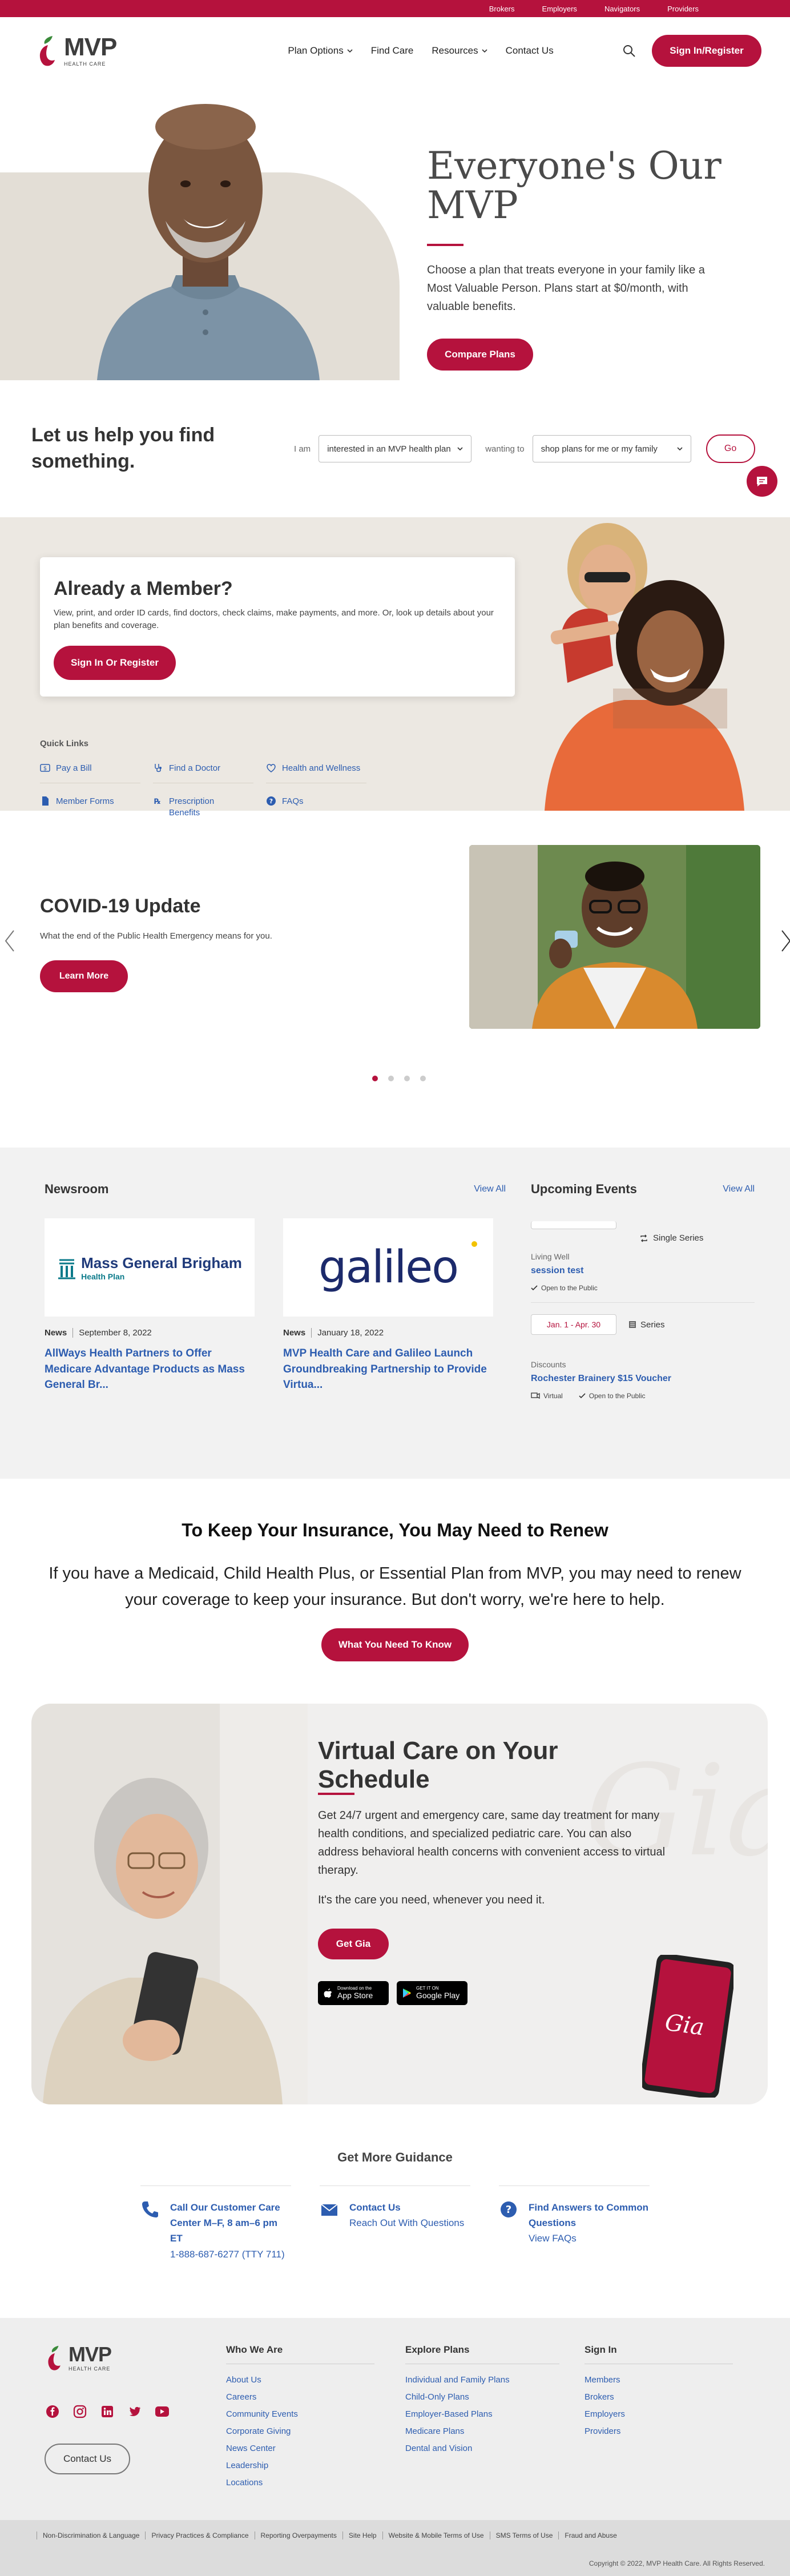 This screenshot has width=790, height=2576. What do you see at coordinates (203, 773) in the screenshot?
I see `quick-link-find-a-doctor: Find a Doctor` at bounding box center [203, 773].